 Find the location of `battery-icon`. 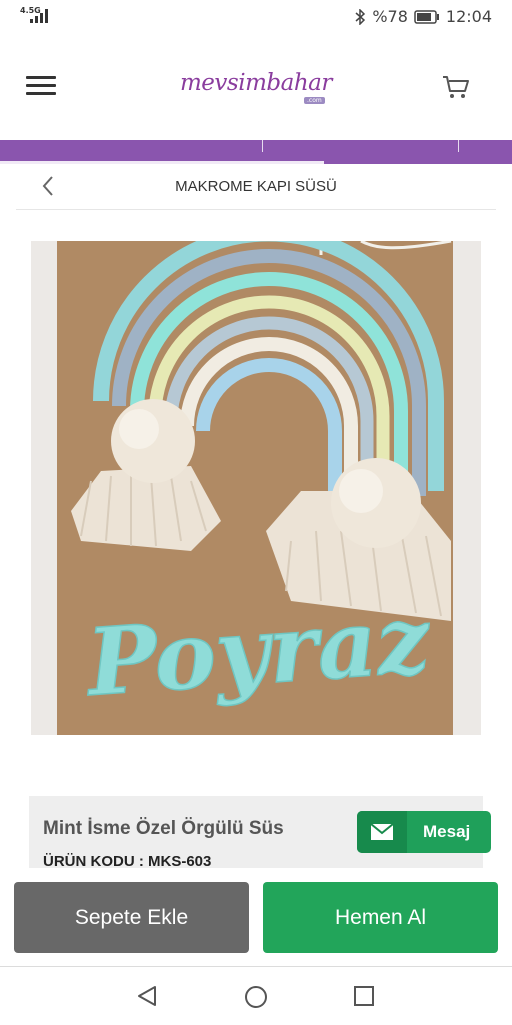

battery-icon is located at coordinates (426, 16).